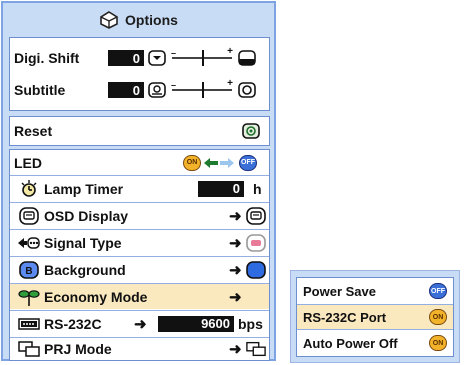 The height and width of the screenshot is (365, 464). What do you see at coordinates (29, 297) in the screenshot?
I see `economy-mode-leaf-icon` at bounding box center [29, 297].